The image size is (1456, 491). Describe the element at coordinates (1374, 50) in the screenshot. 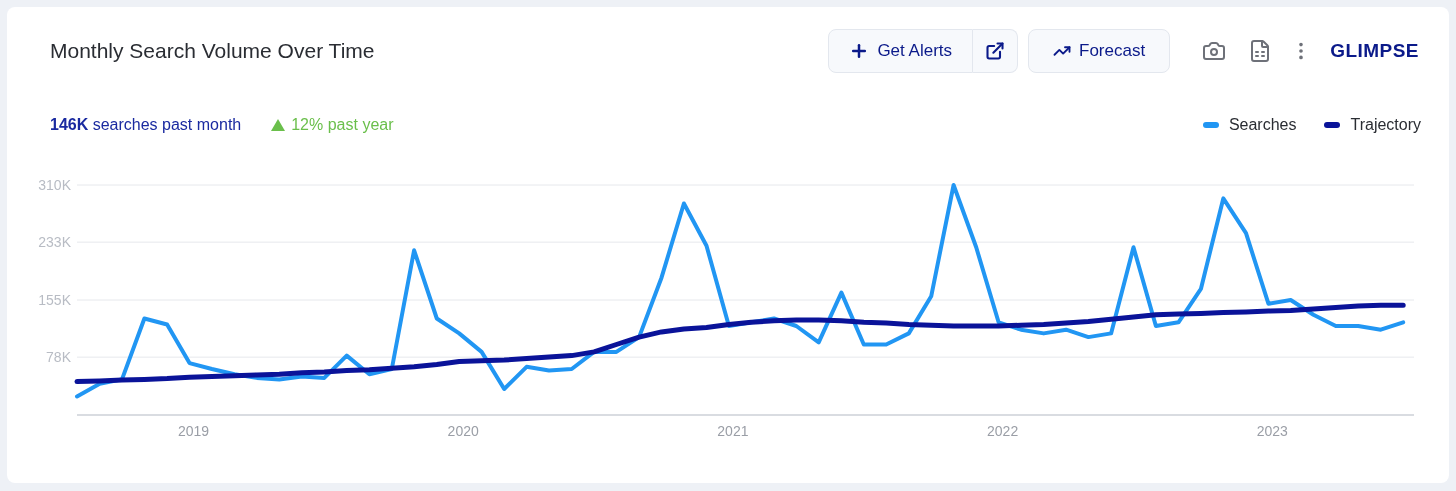

I see `logo: GLIMPSE` at that location.